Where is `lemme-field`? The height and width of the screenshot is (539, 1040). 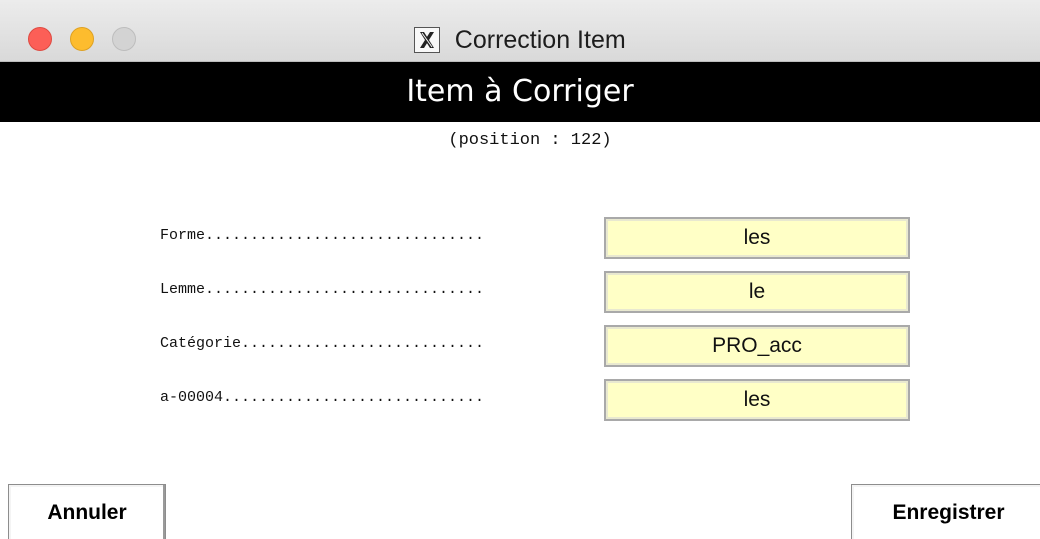 lemme-field is located at coordinates (757, 292).